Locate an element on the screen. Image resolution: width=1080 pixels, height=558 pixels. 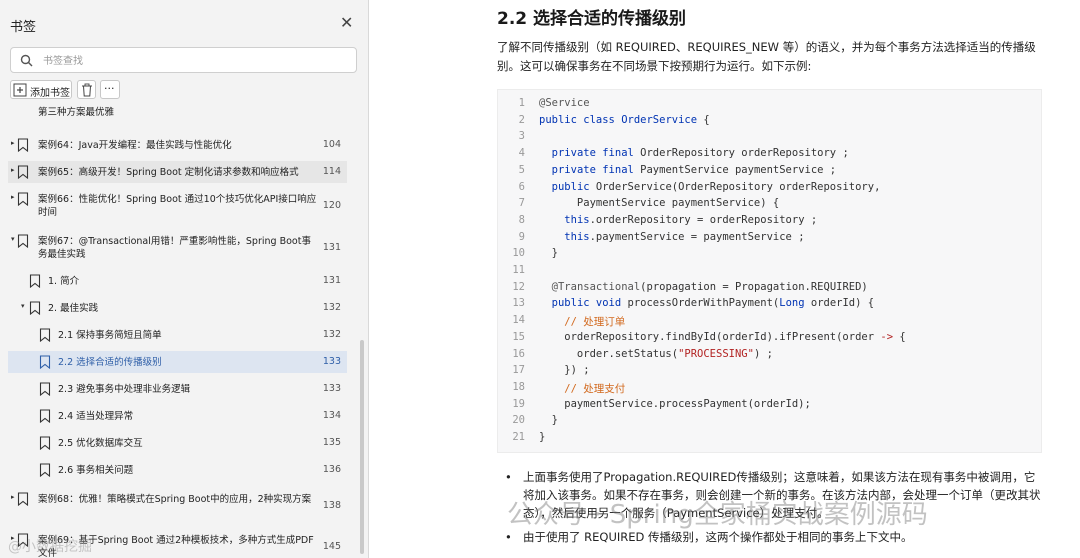
code-line: PaymentService paymentService) { is located at coordinates (659, 203).